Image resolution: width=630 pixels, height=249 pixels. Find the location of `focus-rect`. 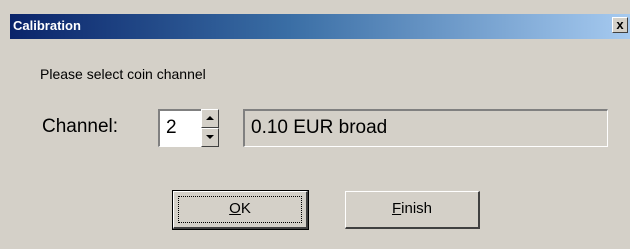

focus-rect is located at coordinates (240, 209).